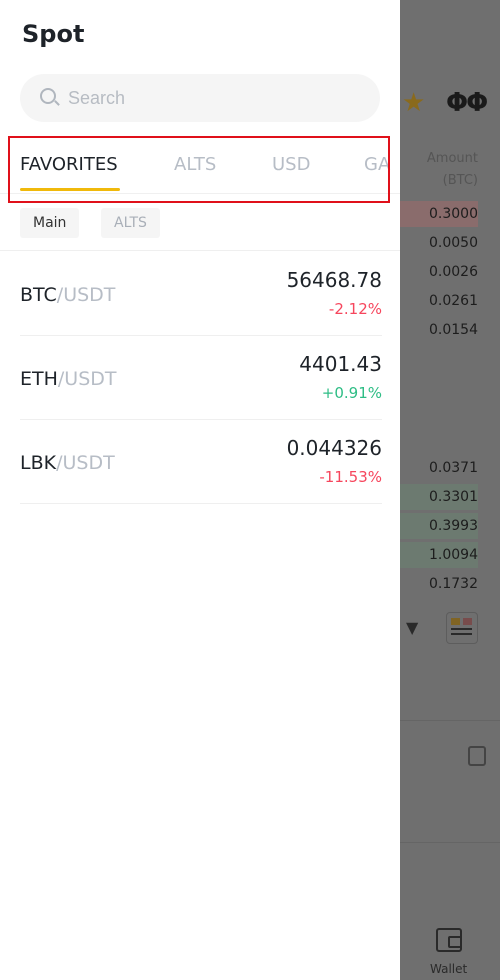 The width and height of the screenshot is (500, 980). What do you see at coordinates (453, 301) in the screenshot?
I see `ask-amount: 0.0261` at bounding box center [453, 301].